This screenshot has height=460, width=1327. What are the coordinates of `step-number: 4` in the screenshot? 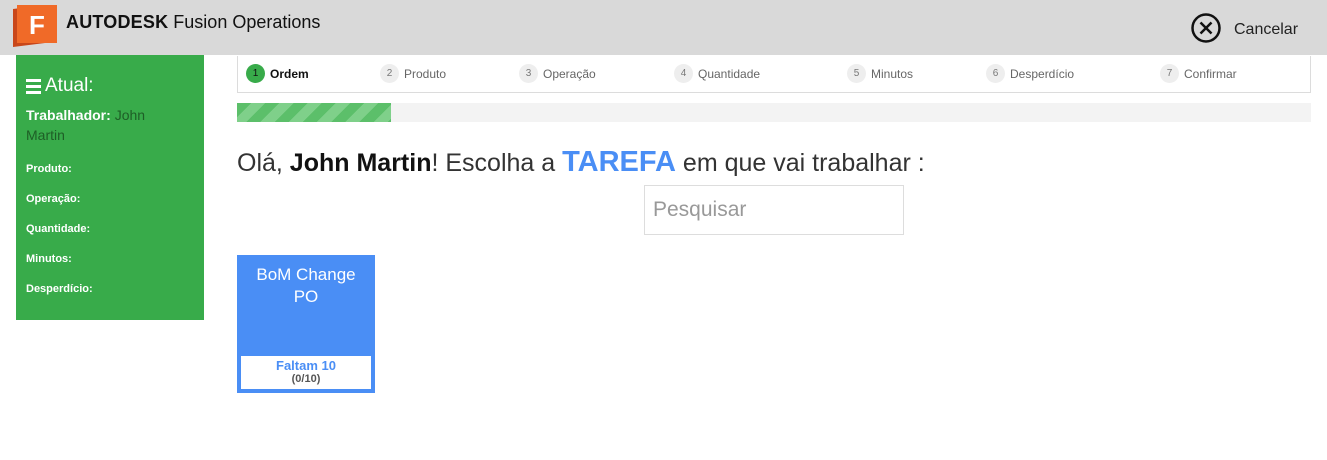 It's located at (683, 73).